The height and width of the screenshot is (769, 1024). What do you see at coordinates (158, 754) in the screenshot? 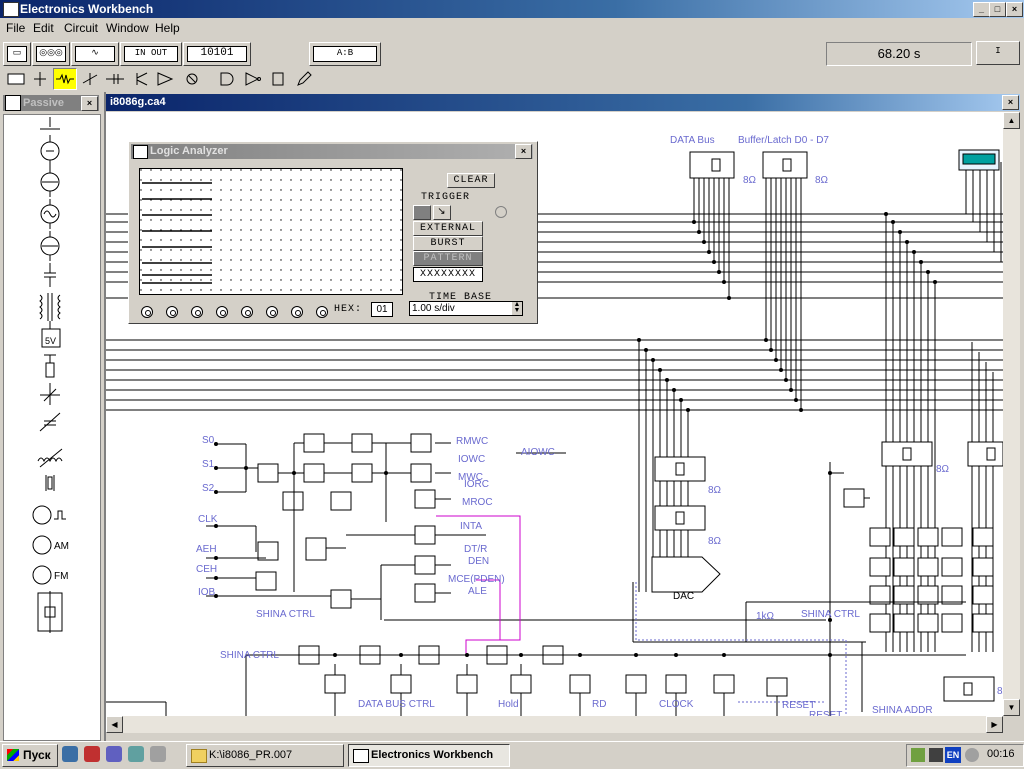
I see `quicklaunch-app-icon` at bounding box center [158, 754].